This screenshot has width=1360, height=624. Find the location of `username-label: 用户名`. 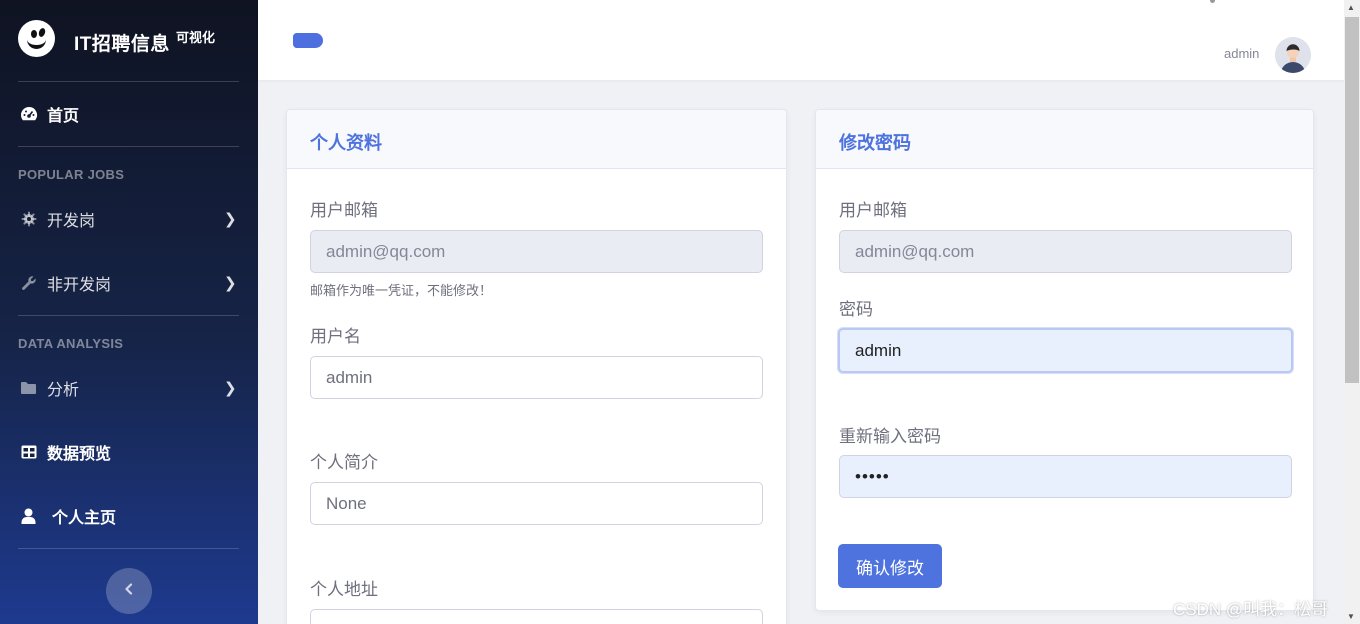

username-label: 用户名 is located at coordinates (335, 336).